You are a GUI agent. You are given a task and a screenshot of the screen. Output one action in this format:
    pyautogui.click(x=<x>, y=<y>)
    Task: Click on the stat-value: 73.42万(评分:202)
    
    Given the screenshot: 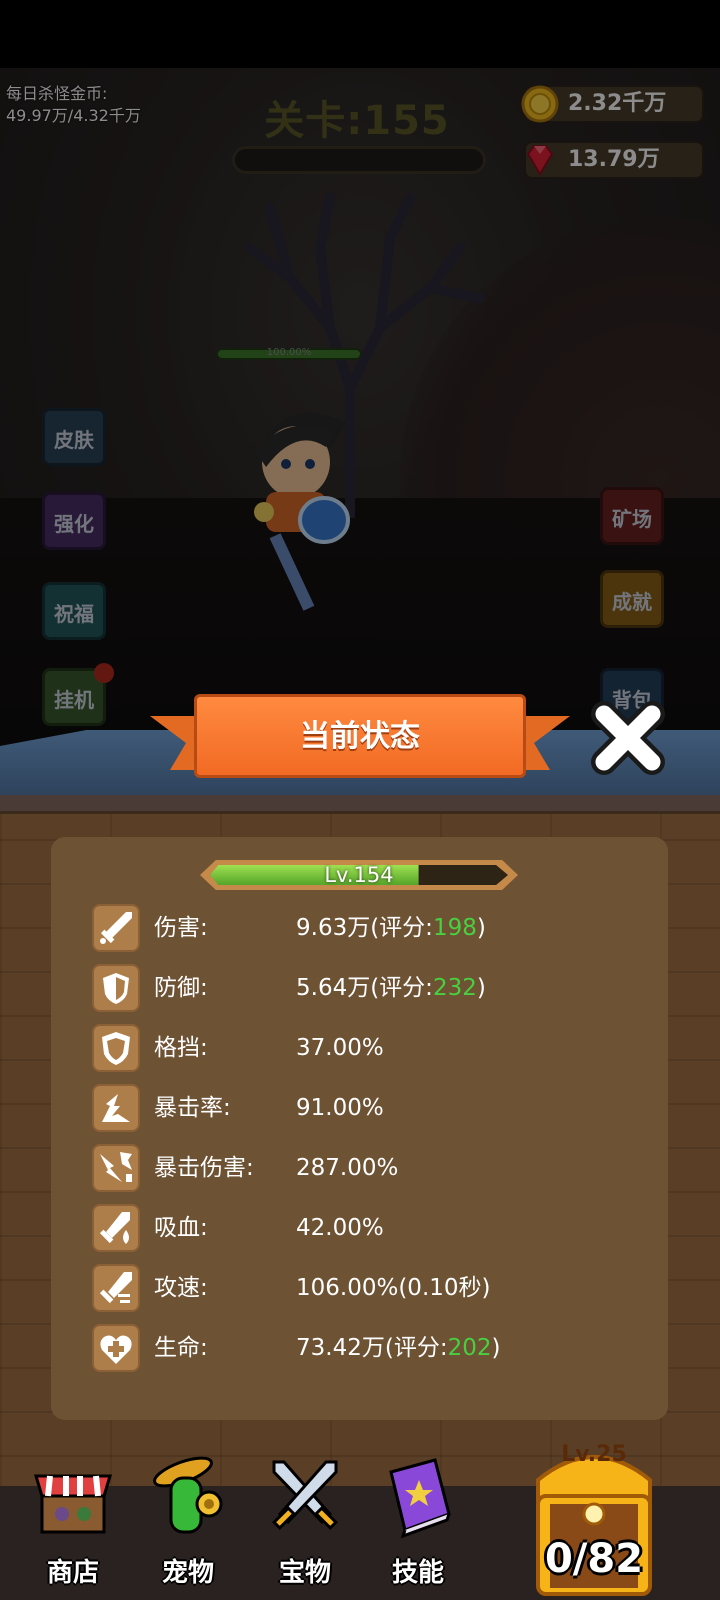 What is the action you would take?
    pyautogui.click(x=398, y=1348)
    